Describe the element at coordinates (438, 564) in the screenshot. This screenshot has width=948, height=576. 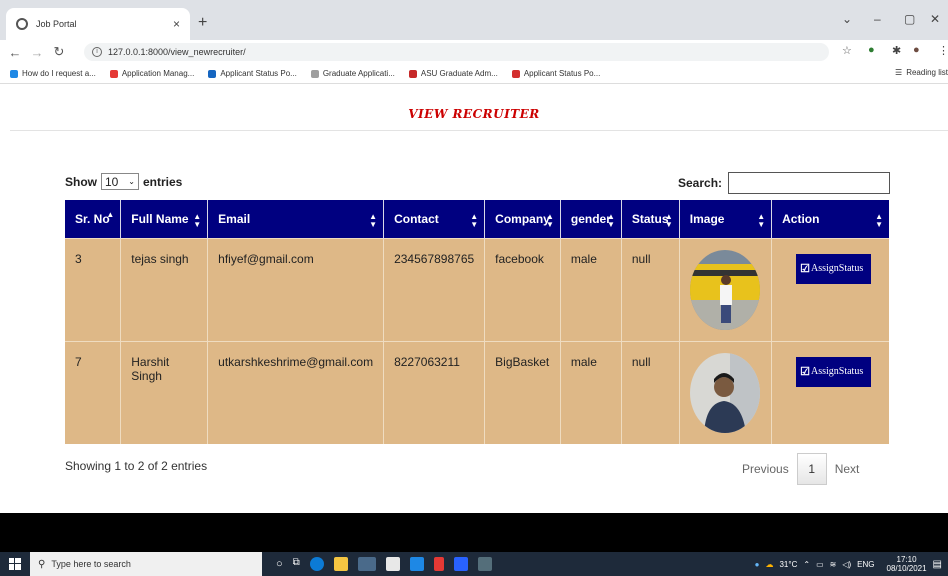
I see `office-icon` at that location.